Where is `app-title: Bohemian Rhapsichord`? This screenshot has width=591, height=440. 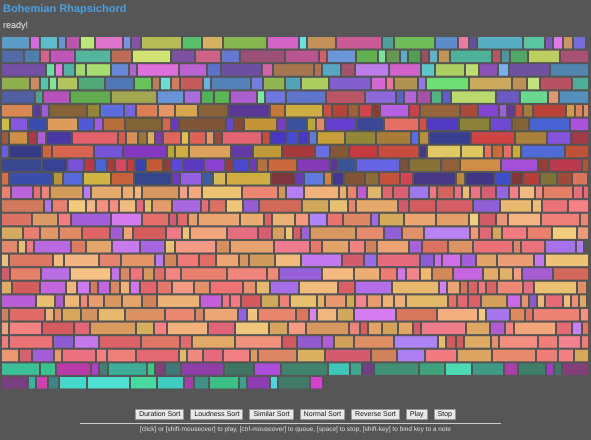 app-title: Bohemian Rhapsichord is located at coordinates (65, 8).